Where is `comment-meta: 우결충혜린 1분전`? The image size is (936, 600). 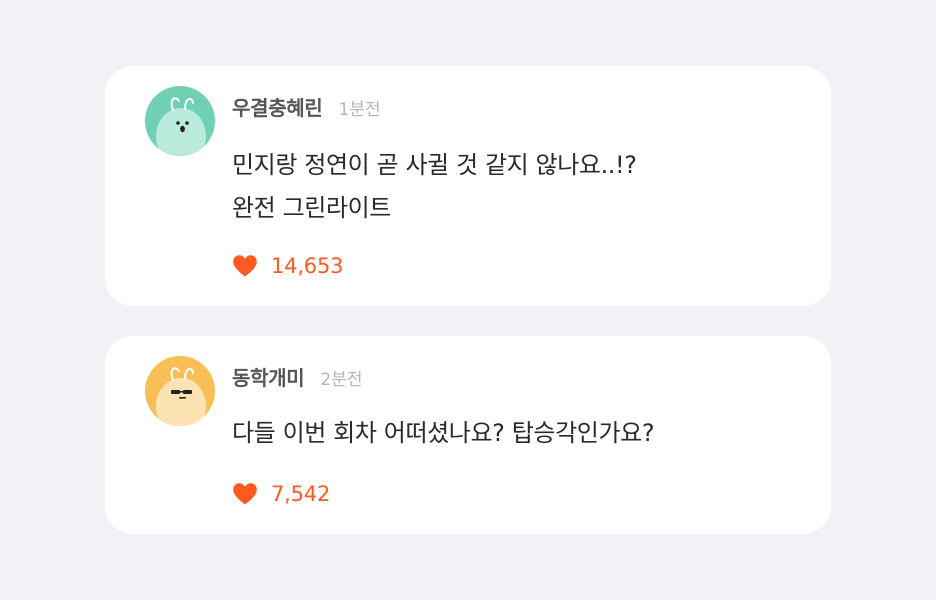 comment-meta: 우결충혜린 1분전 is located at coordinates (306, 106).